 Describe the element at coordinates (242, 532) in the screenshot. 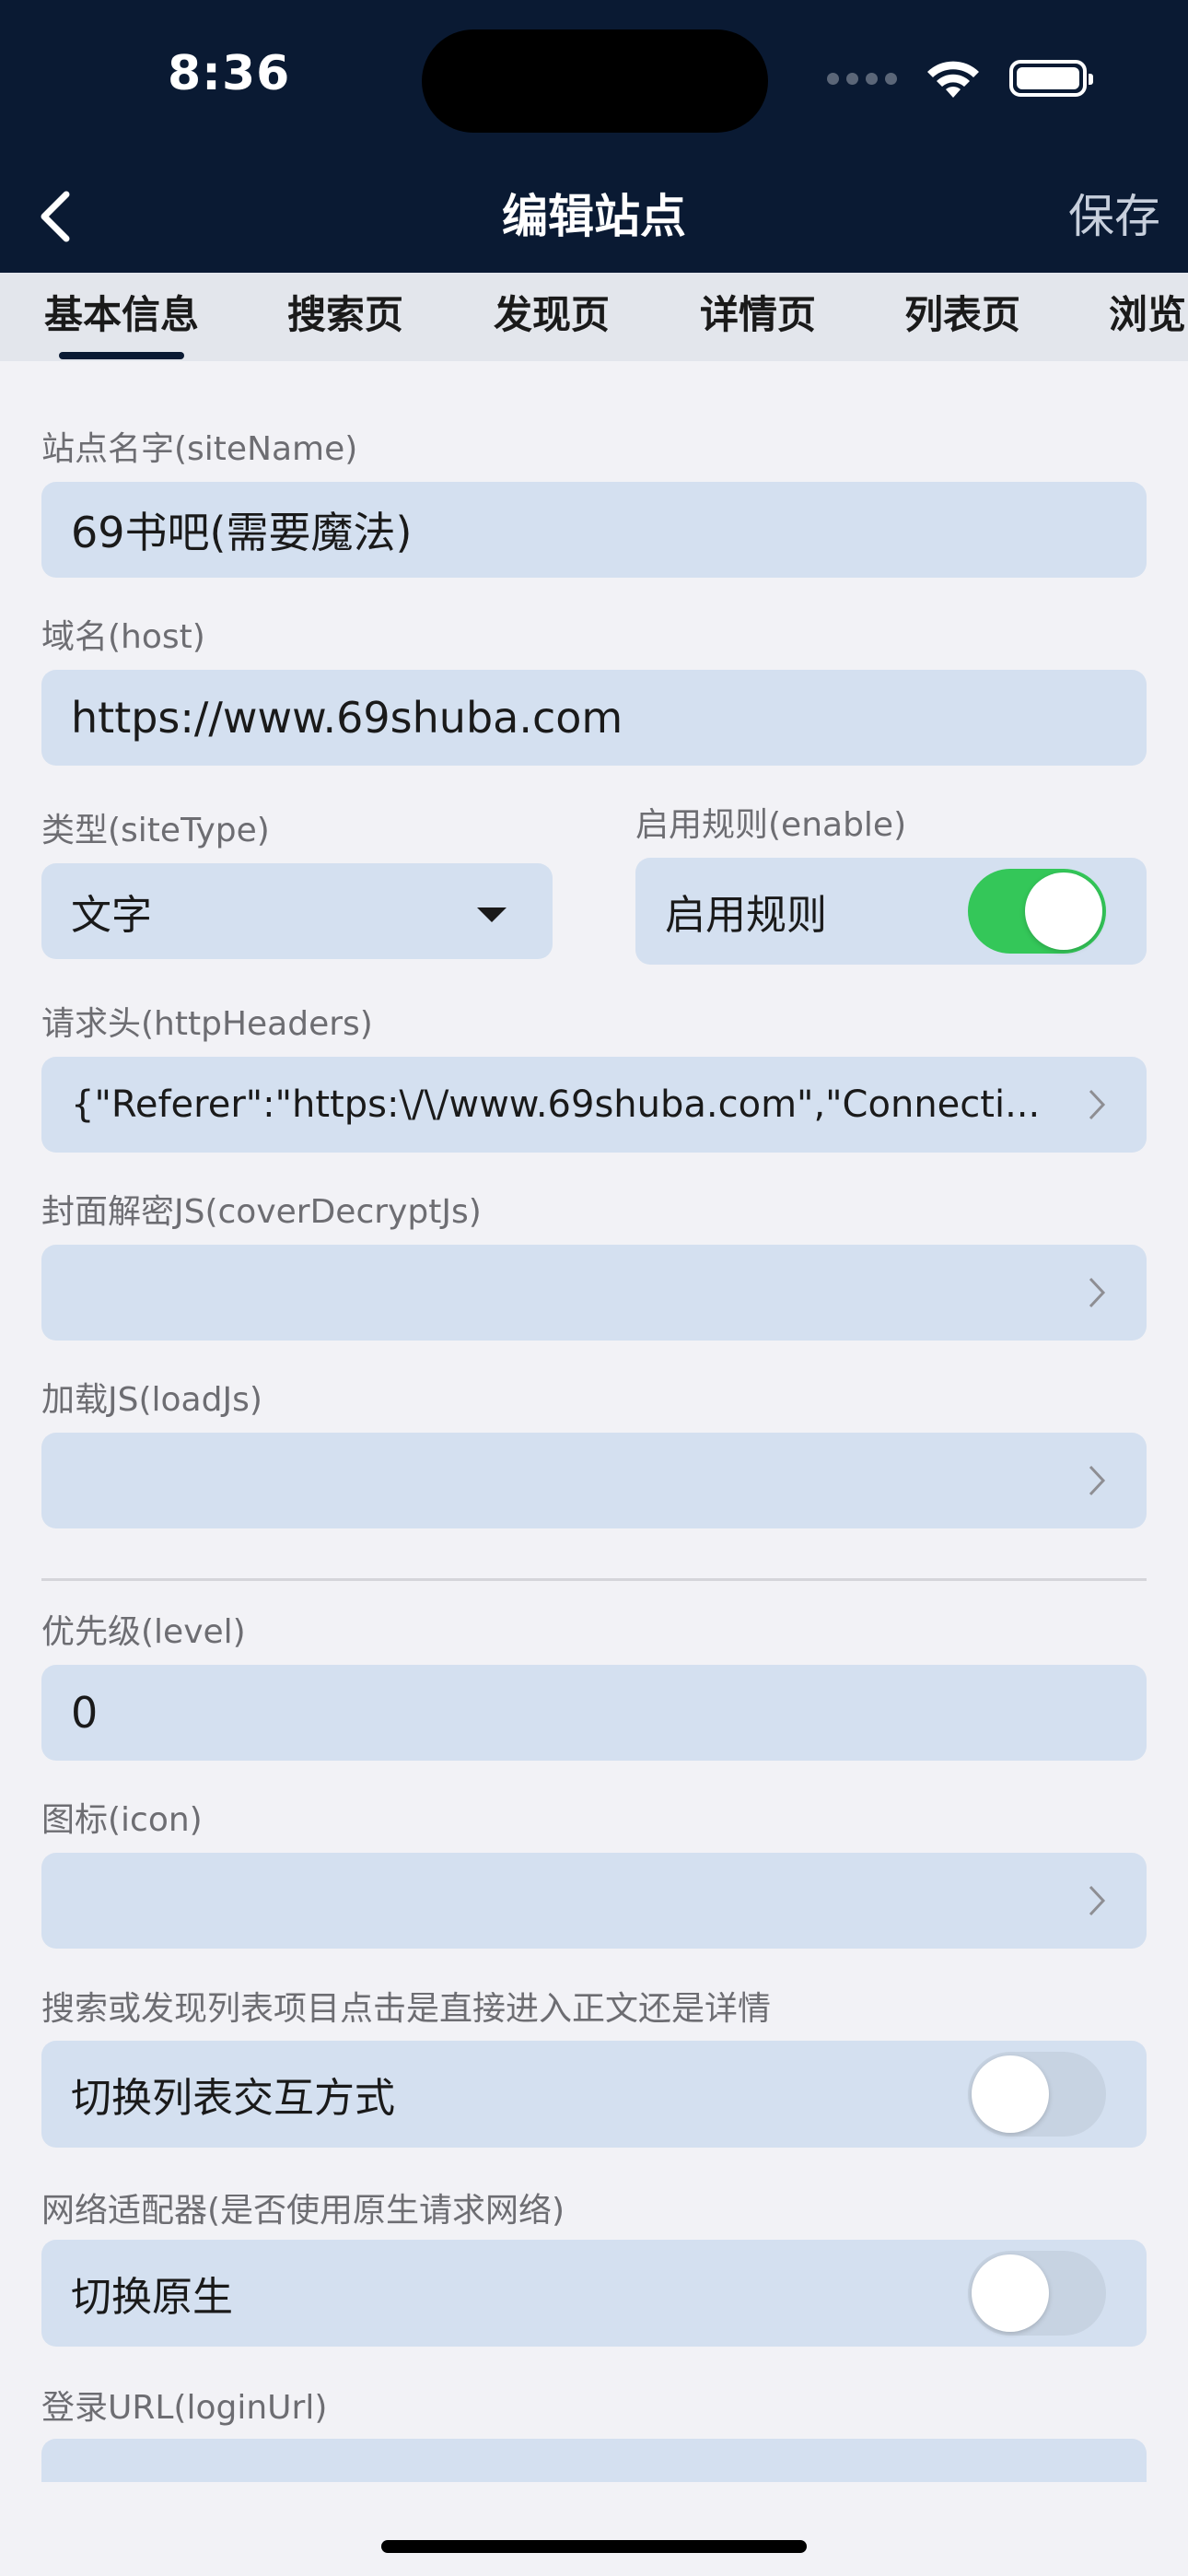

I see `site-name-value: 69书吧(需要魔法)` at that location.